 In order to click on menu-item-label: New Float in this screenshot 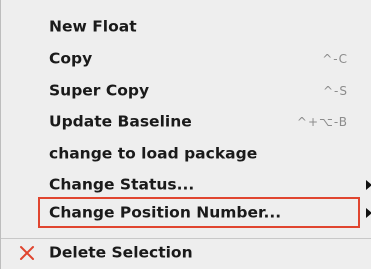, I will do `click(93, 26)`.